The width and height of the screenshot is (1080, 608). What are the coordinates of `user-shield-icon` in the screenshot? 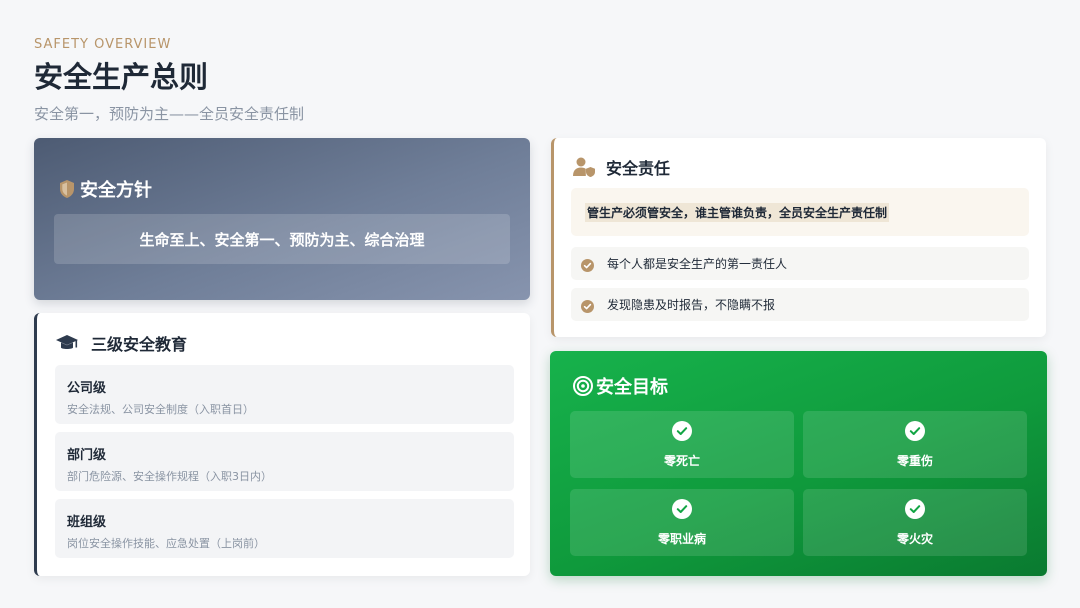 It's located at (584, 167).